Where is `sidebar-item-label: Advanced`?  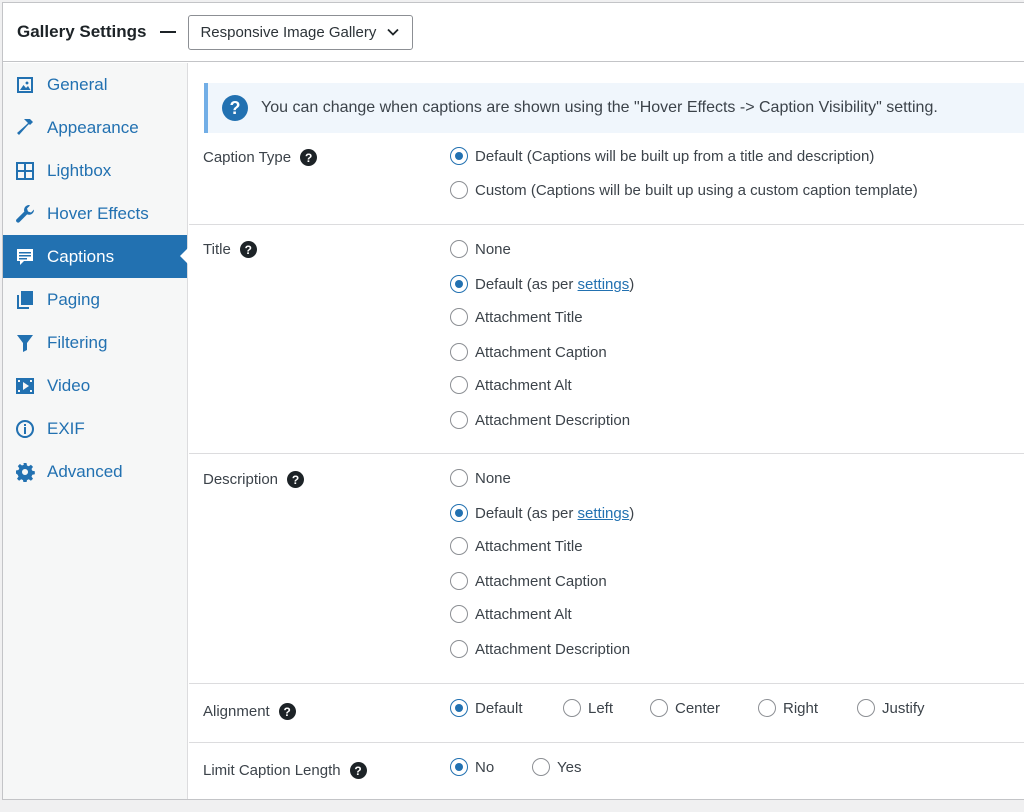
sidebar-item-label: Advanced is located at coordinates (85, 471).